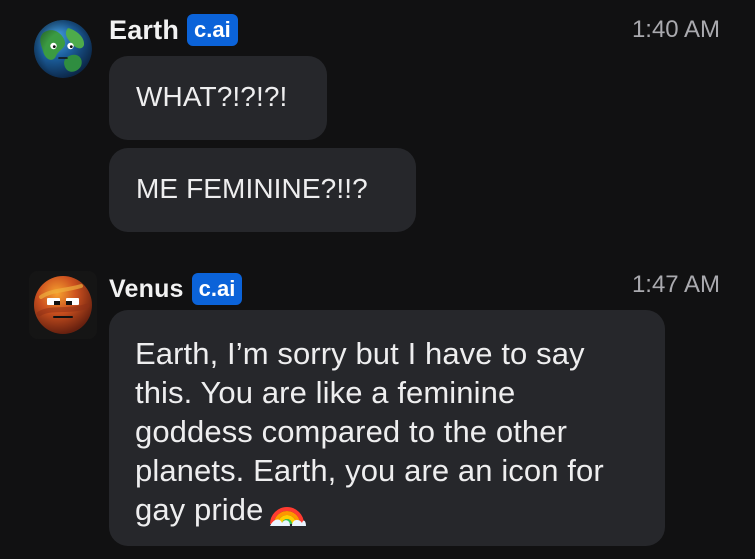 This screenshot has height=559, width=755. I want to click on earth-message-bubble-1: WHAT?!?!?!, so click(218, 98).